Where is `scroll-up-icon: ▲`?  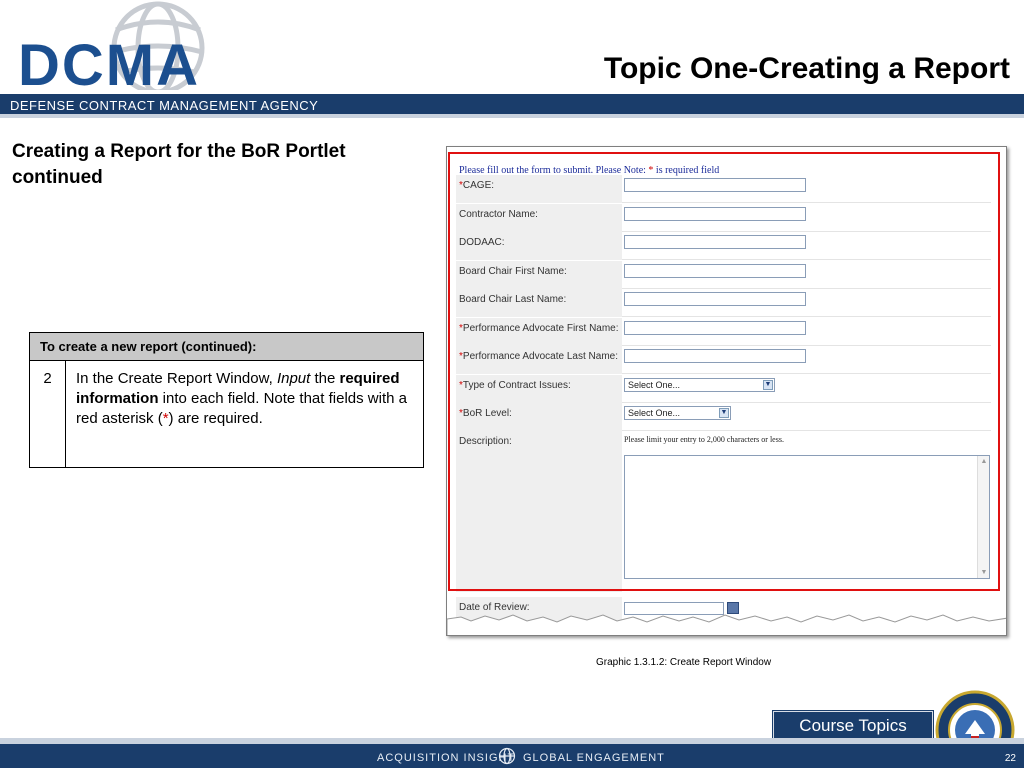
scroll-up-icon: ▲ is located at coordinates (984, 461).